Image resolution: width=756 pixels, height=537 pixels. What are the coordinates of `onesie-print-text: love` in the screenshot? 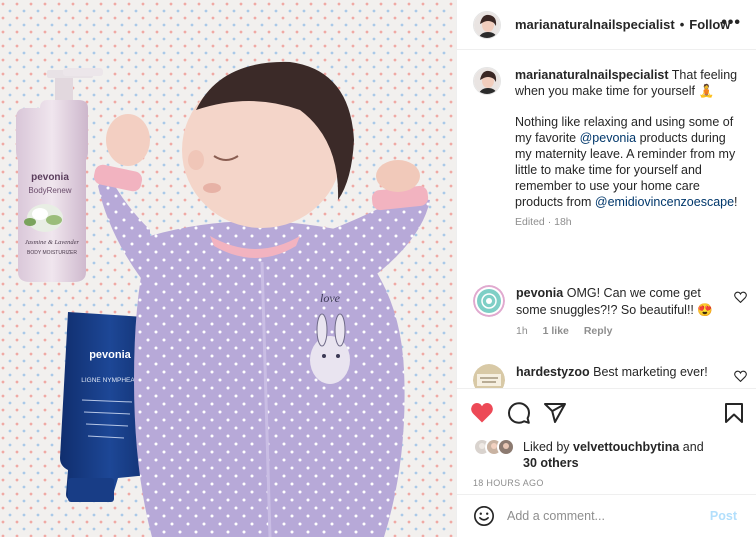 It's located at (330, 298).